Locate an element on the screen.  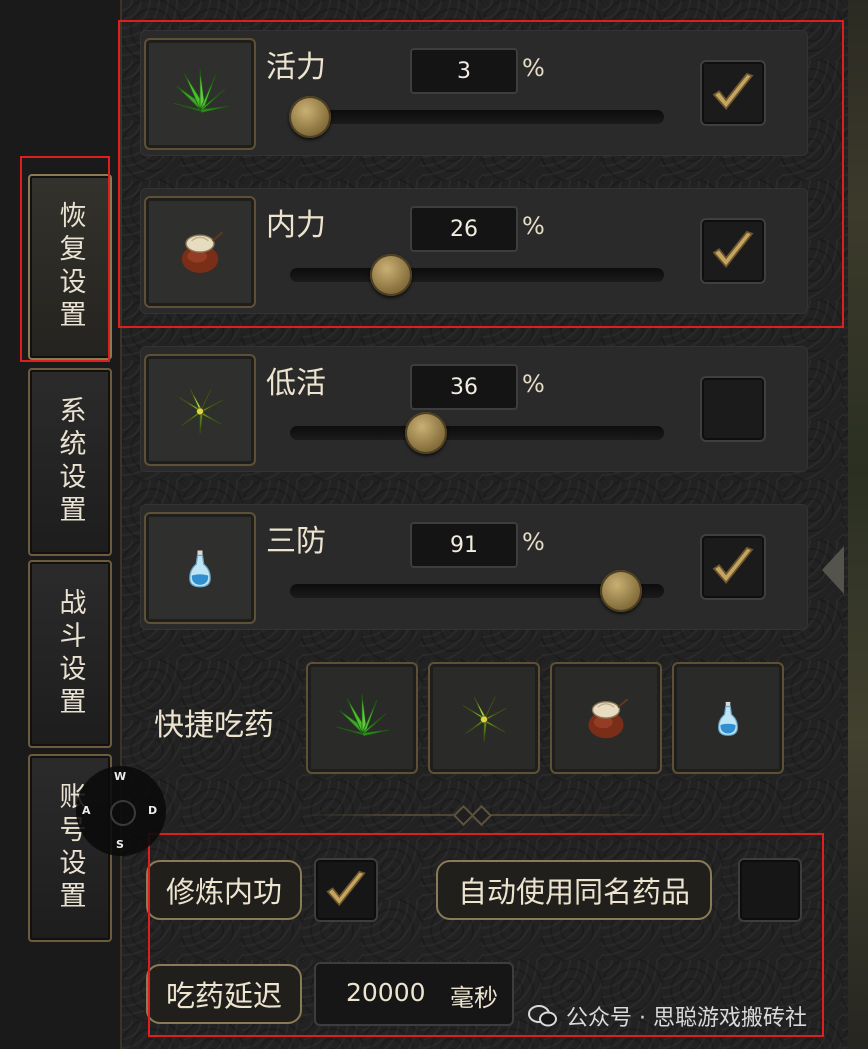
row-label: 低活 is located at coordinates (296, 383).